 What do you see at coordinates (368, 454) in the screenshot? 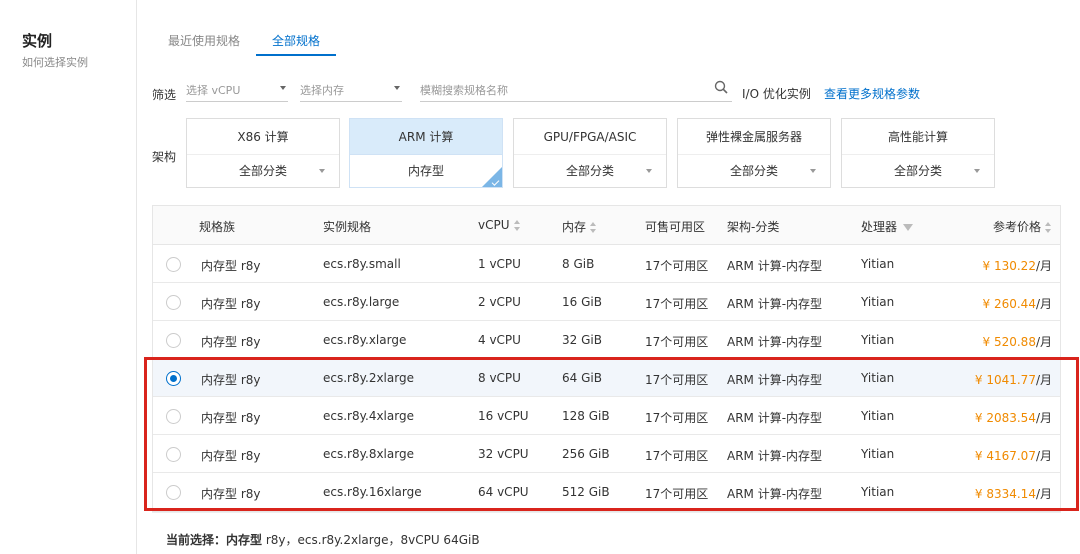
I see `cell-spec: ecs.r8y.8xlarge` at bounding box center [368, 454].